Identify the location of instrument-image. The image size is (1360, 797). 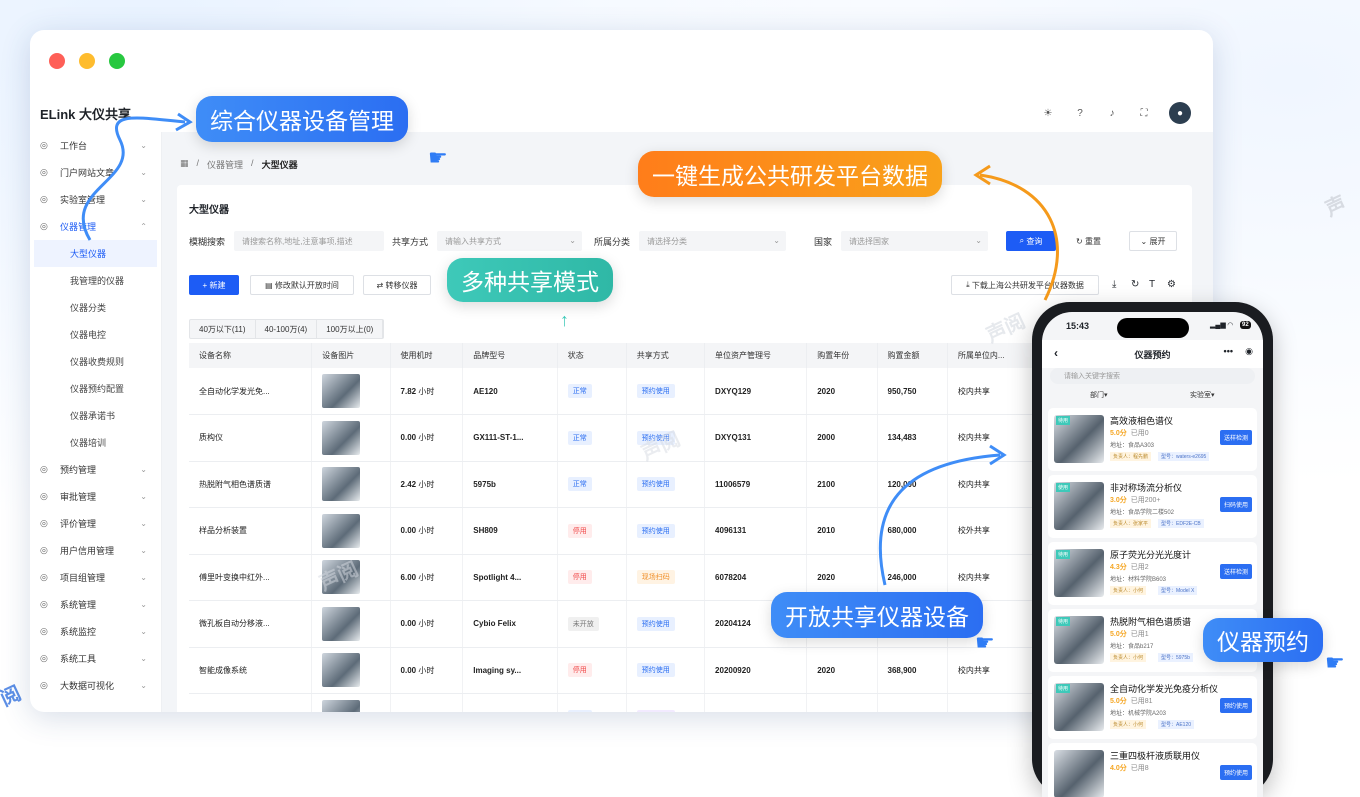
(341, 484).